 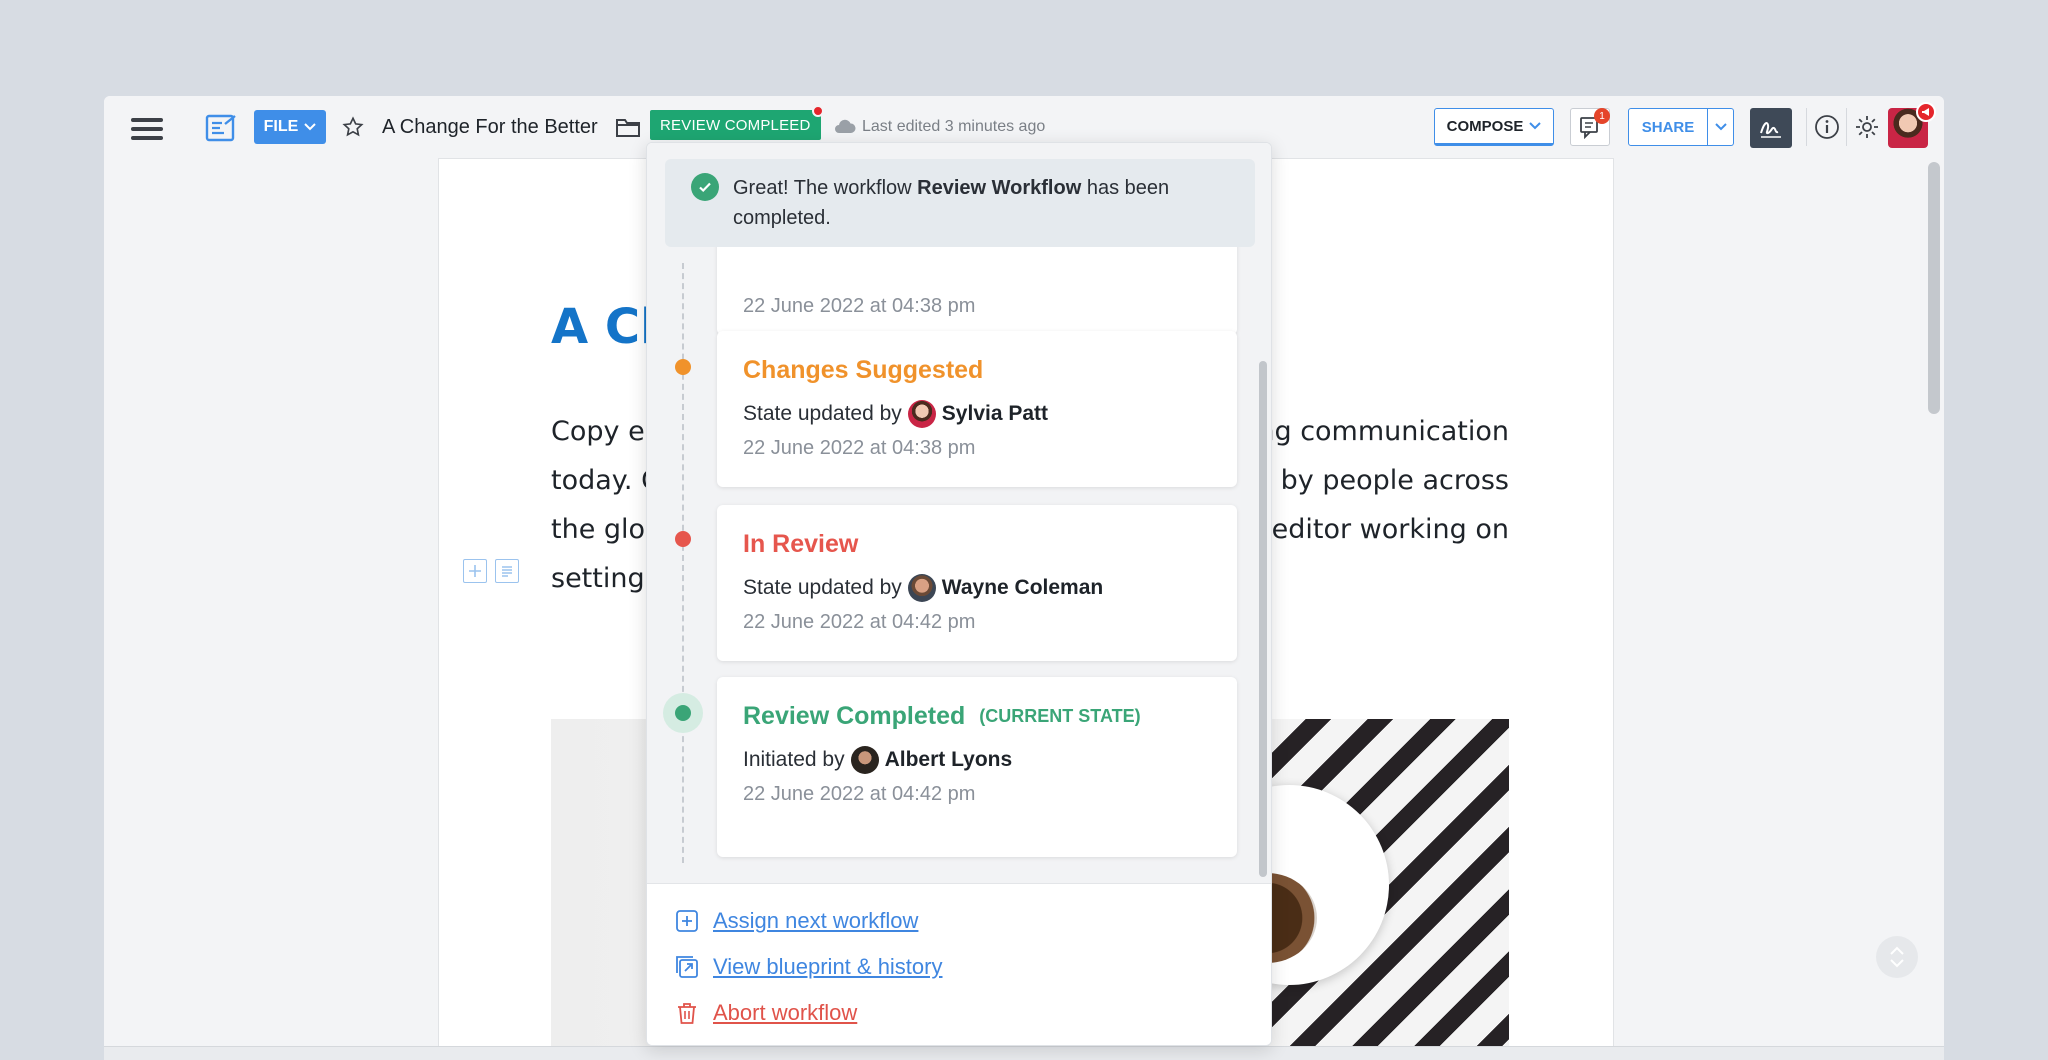 I want to click on signature-icon, so click(x=1770, y=130).